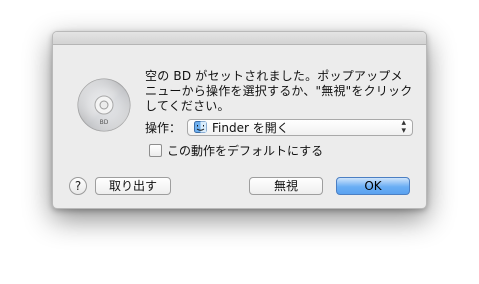 The height and width of the screenshot is (284, 479). Describe the element at coordinates (155, 150) in the screenshot. I see `default-checkbox` at that location.